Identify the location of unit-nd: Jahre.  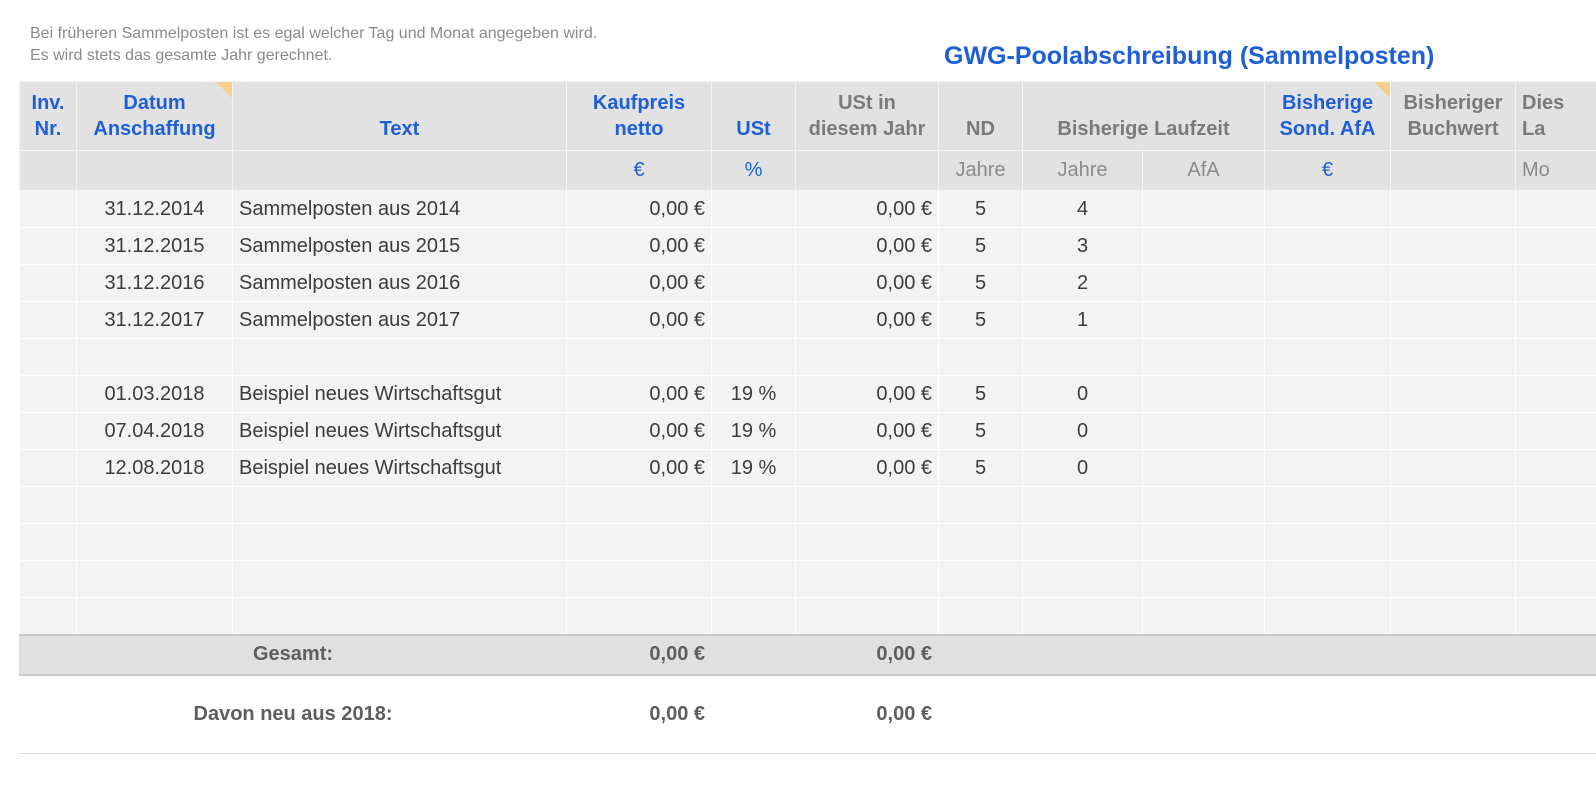
(980, 170).